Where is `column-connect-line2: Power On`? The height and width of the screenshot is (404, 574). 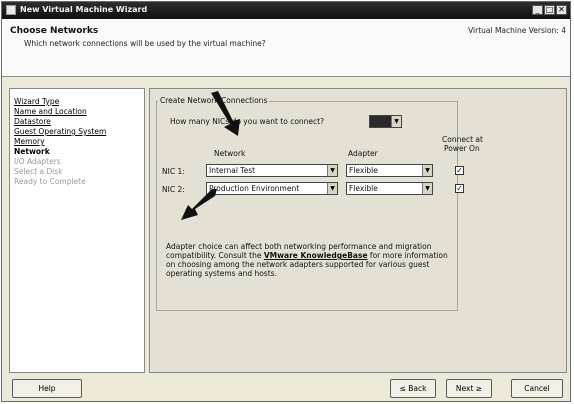 column-connect-line2: Power On is located at coordinates (462, 148).